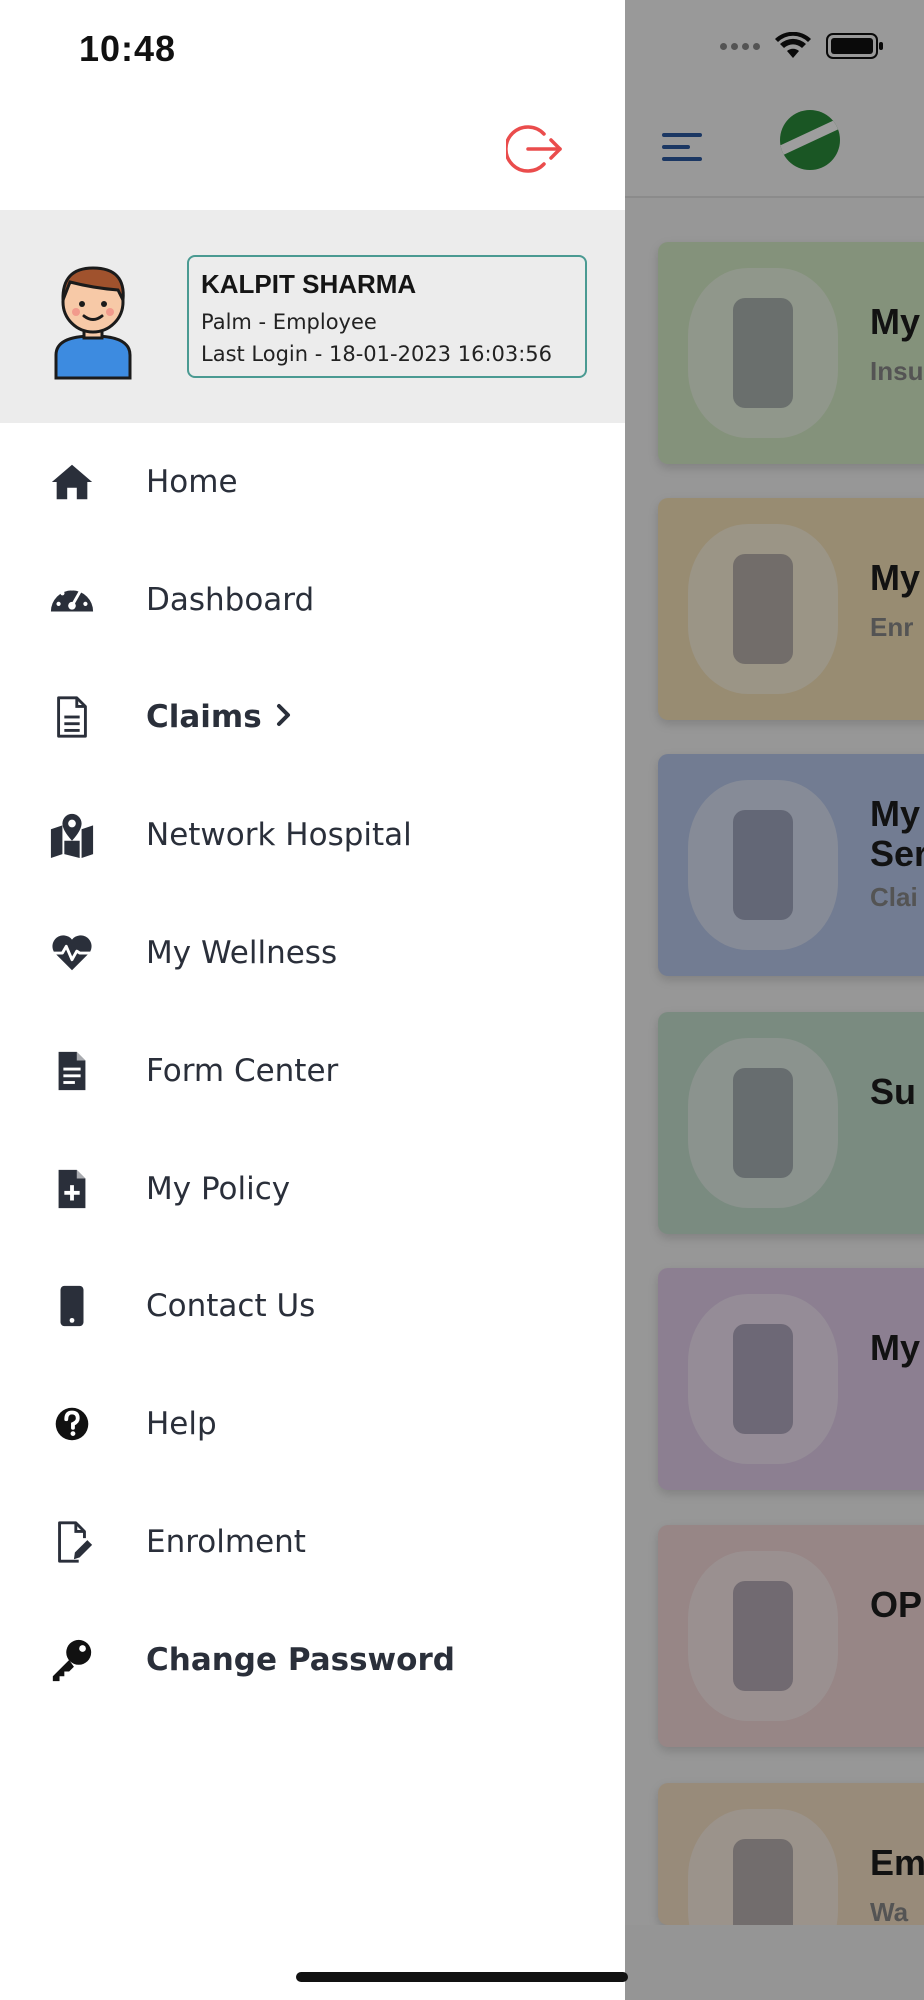 This screenshot has width=924, height=2000. I want to click on file-plus-icon, so click(72, 1189).